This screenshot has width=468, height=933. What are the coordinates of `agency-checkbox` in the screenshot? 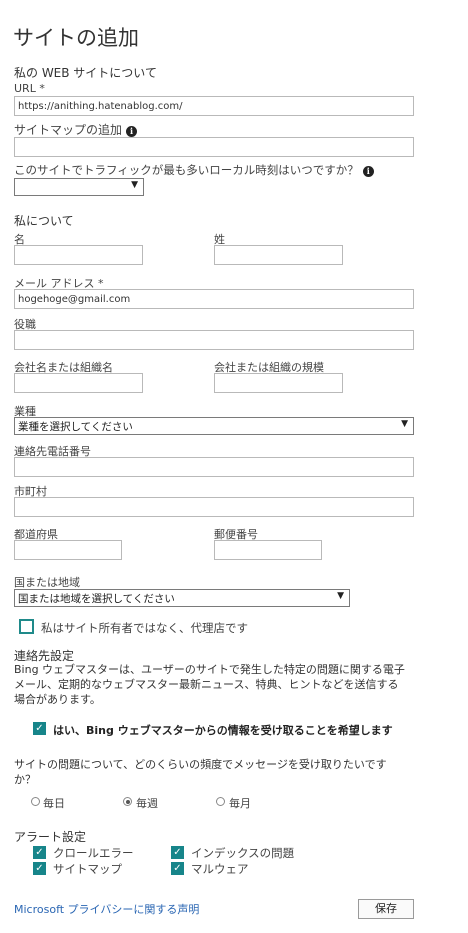 It's located at (26, 626).